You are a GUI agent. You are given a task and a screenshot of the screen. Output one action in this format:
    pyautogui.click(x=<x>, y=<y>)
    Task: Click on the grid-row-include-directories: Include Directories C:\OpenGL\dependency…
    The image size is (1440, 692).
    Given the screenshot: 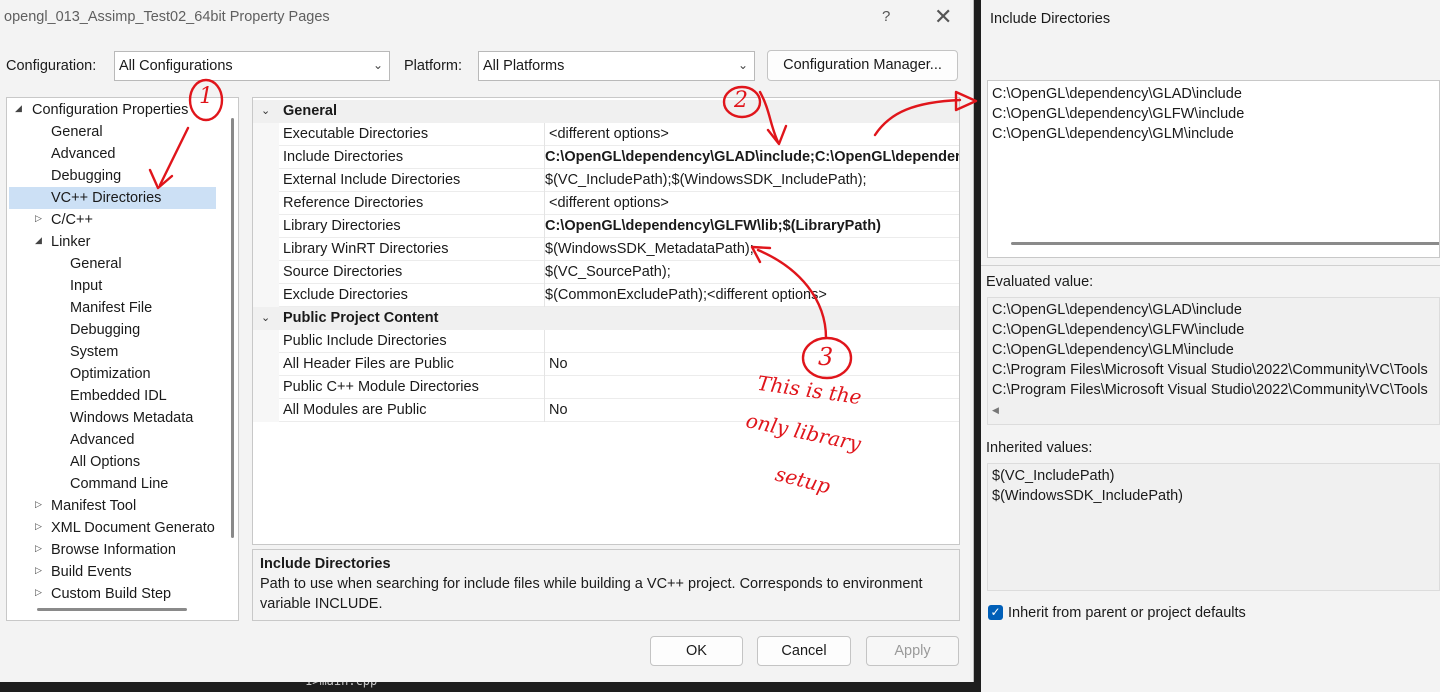 What is the action you would take?
    pyautogui.click(x=606, y=157)
    